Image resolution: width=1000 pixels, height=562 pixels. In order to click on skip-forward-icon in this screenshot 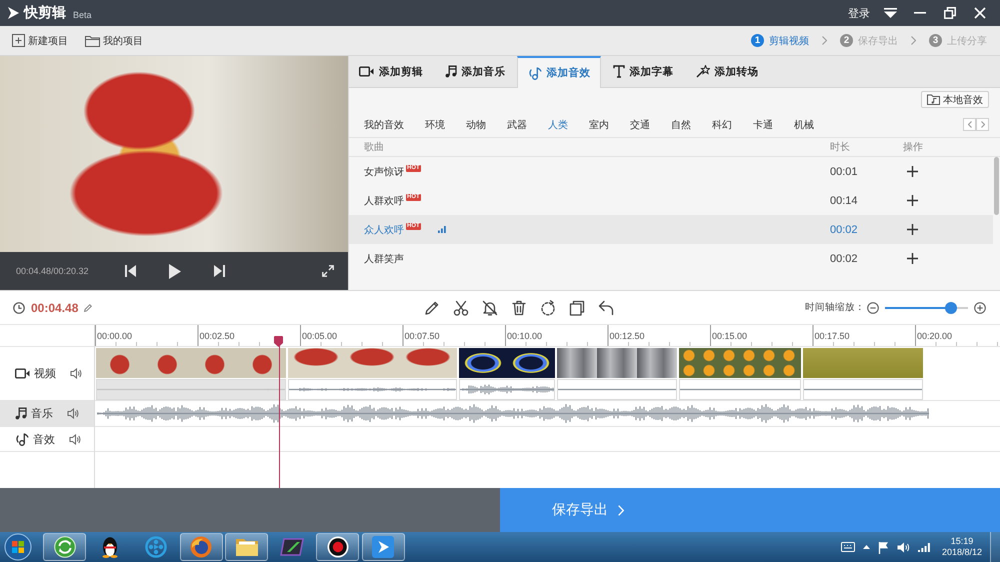, I will do `click(219, 271)`.